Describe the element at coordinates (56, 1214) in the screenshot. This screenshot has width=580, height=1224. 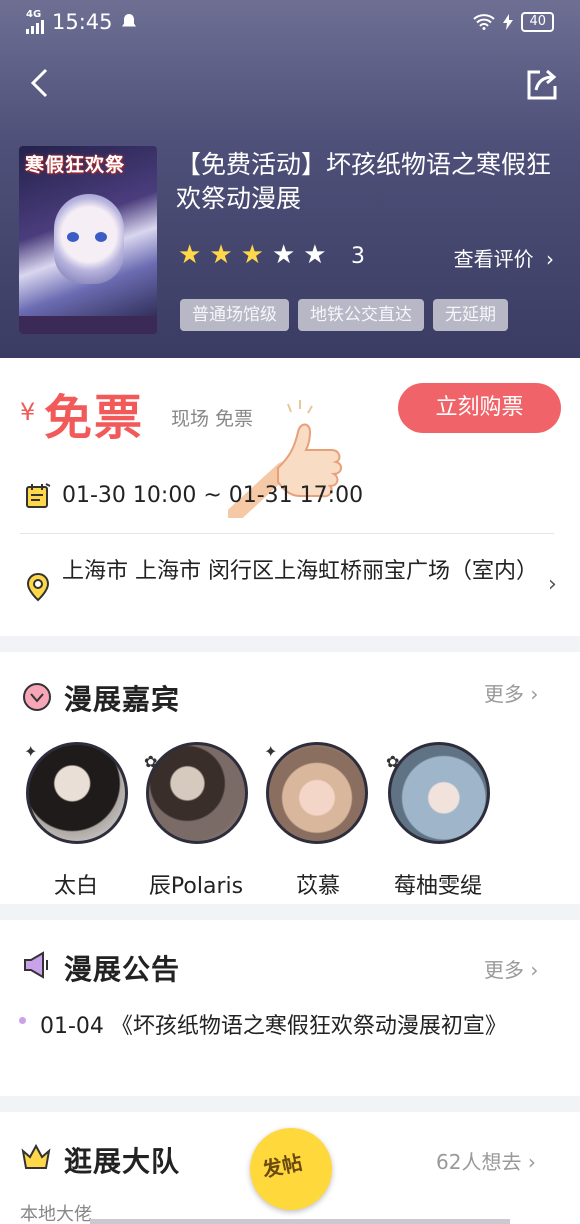
I see `team-sub-label: 本地大佬` at that location.